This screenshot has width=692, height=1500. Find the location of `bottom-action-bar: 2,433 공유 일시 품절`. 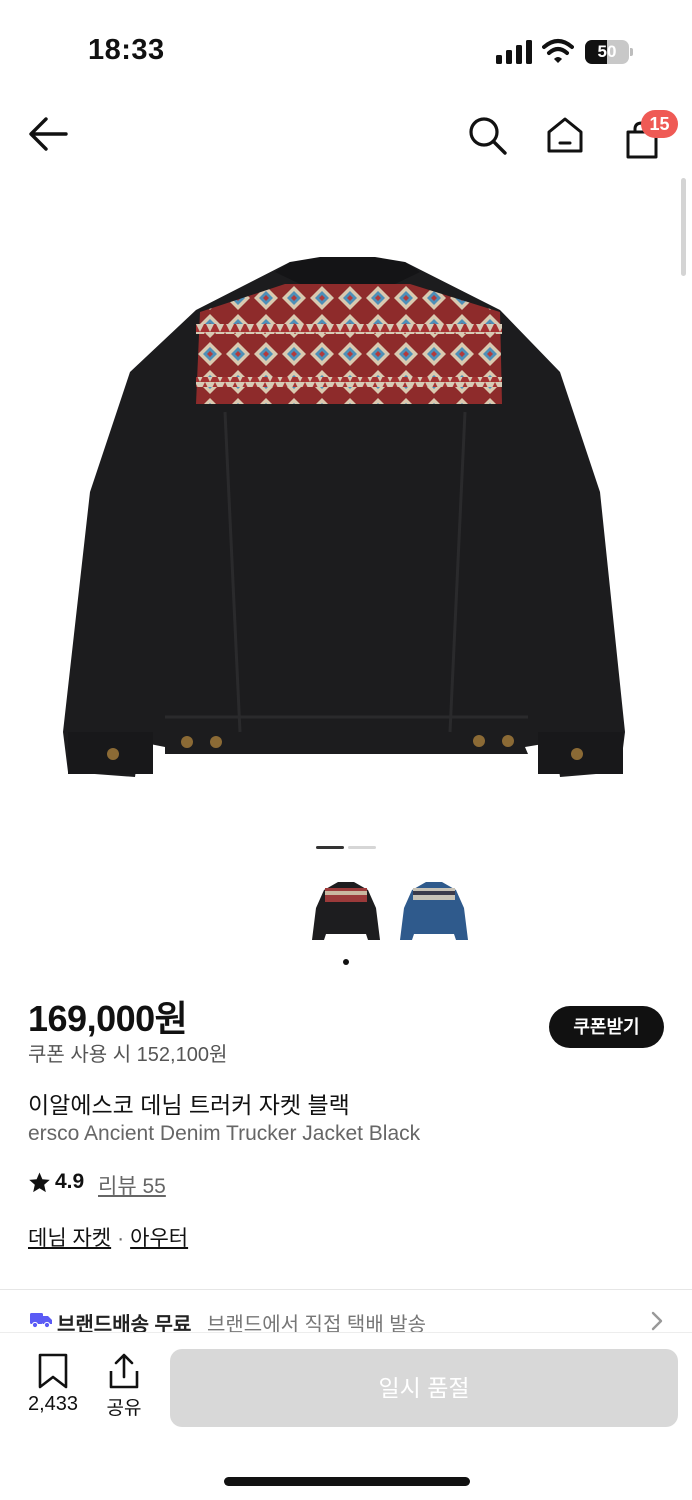

bottom-action-bar: 2,433 공유 일시 품절 is located at coordinates (346, 1416).